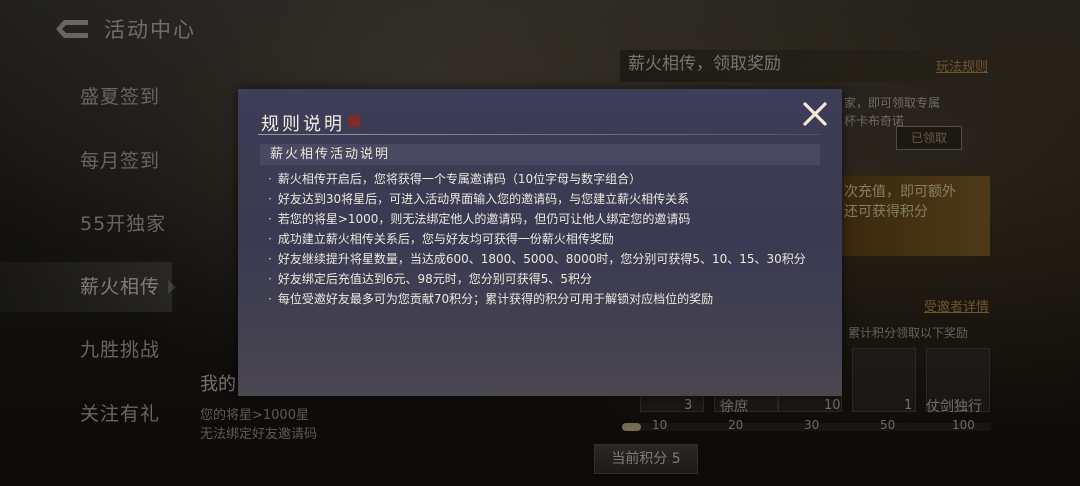 The height and width of the screenshot is (486, 1080). Describe the element at coordinates (537, 279) in the screenshot. I see `rule-item: 好友绑定后充值达到6元、98元时，您分别可获得5、5积分` at that location.